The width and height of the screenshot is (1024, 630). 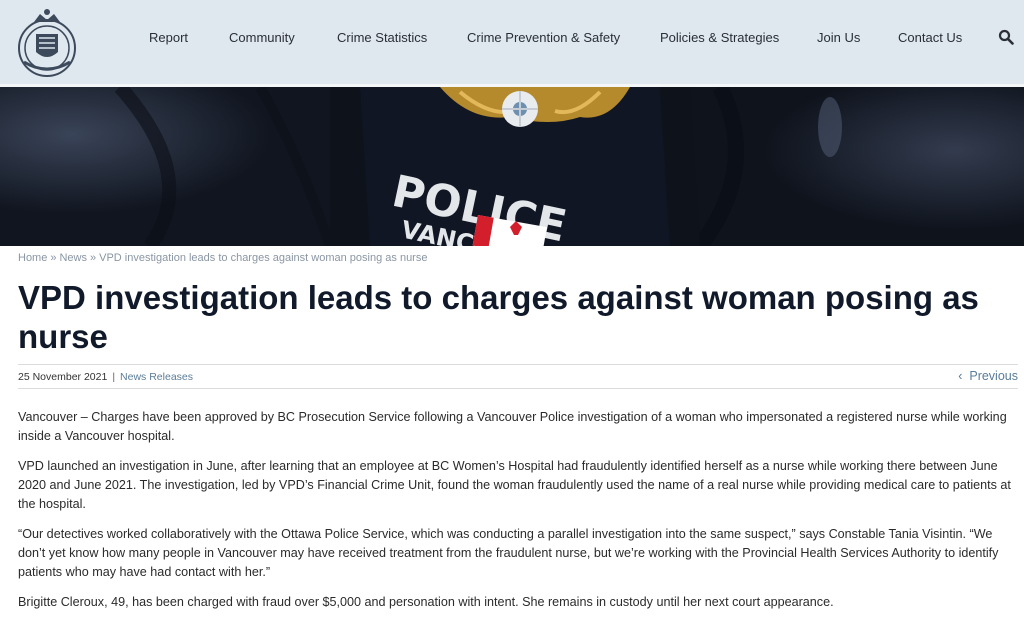 I want to click on breadcrumb-home: Home, so click(x=32, y=258).